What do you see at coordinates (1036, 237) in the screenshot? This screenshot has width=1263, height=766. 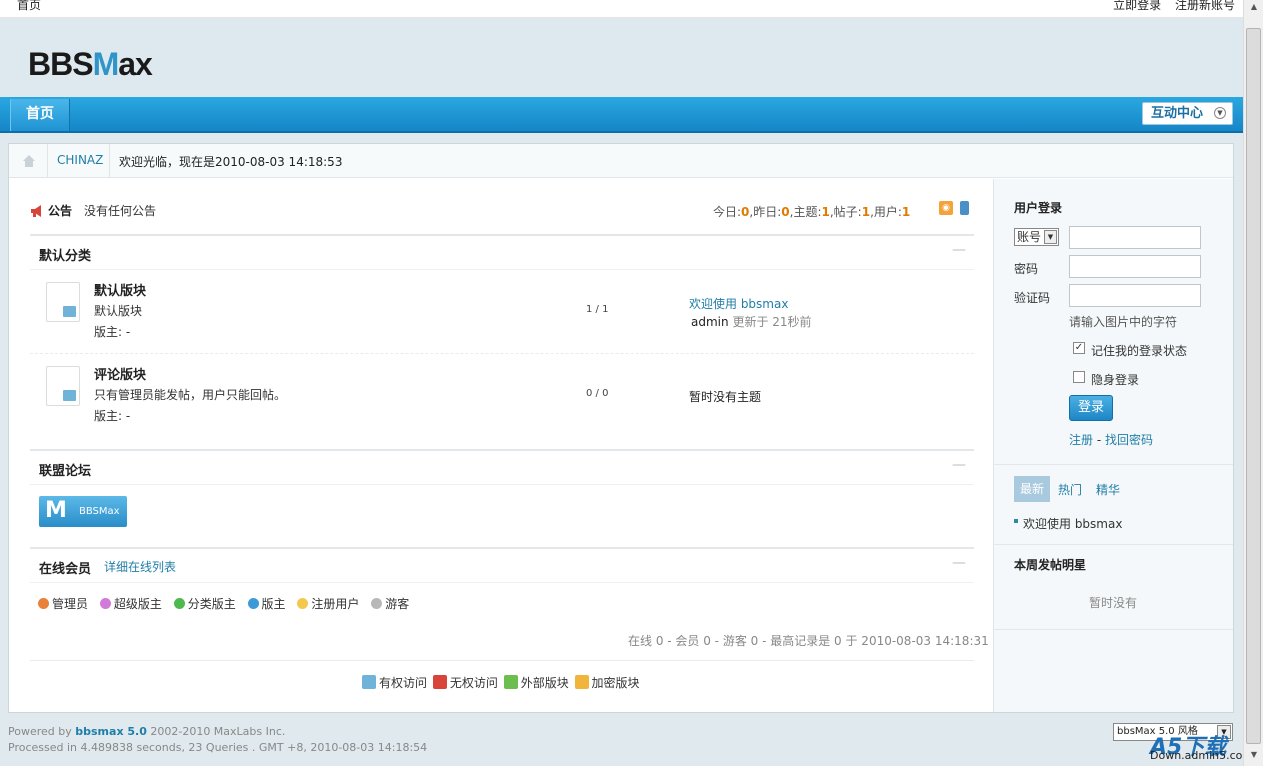 I see `account-type-select: 账号 ▼` at bounding box center [1036, 237].